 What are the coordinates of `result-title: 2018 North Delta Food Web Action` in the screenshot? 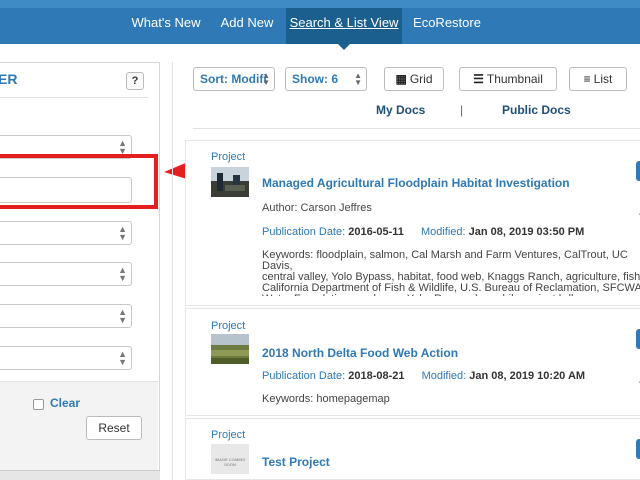 It's located at (360, 353).